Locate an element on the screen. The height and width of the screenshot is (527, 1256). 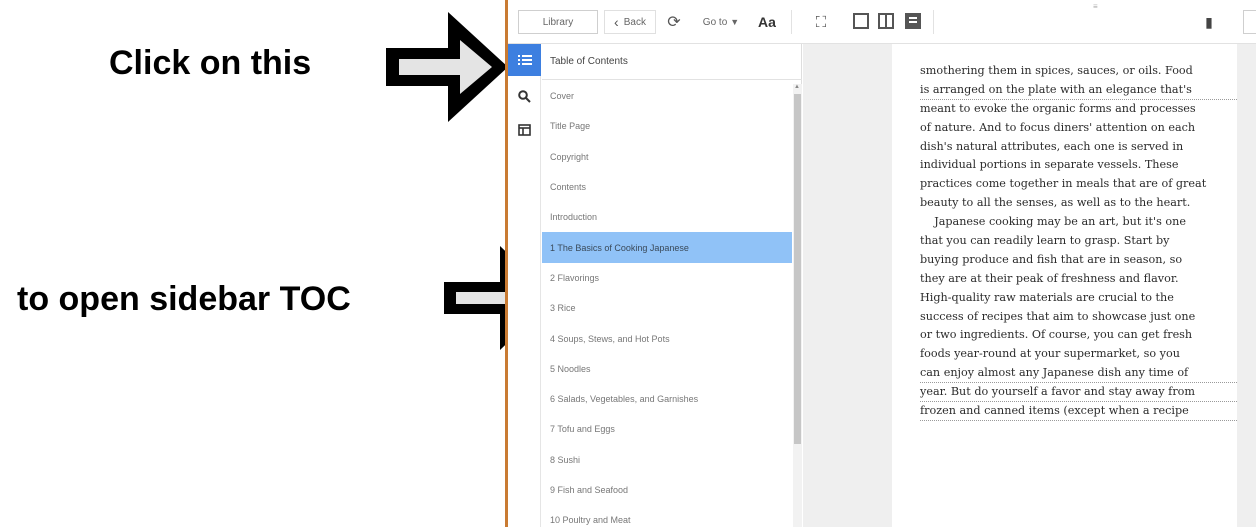
font-settings-label: Aa is located at coordinates (767, 22).